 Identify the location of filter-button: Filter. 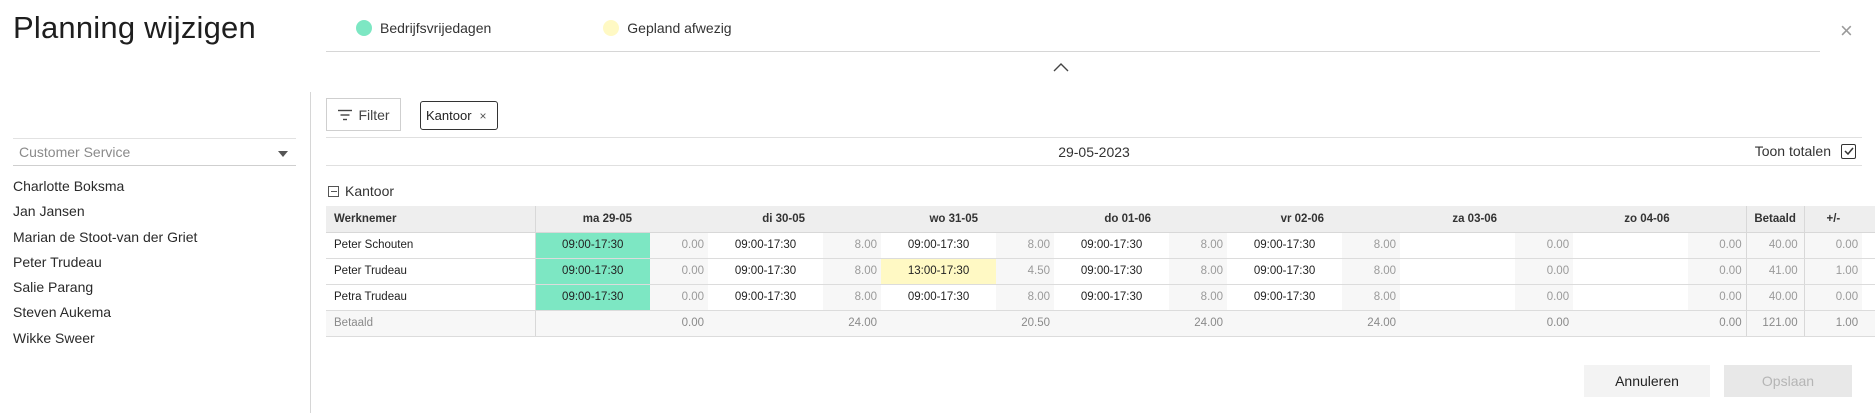
(363, 114).